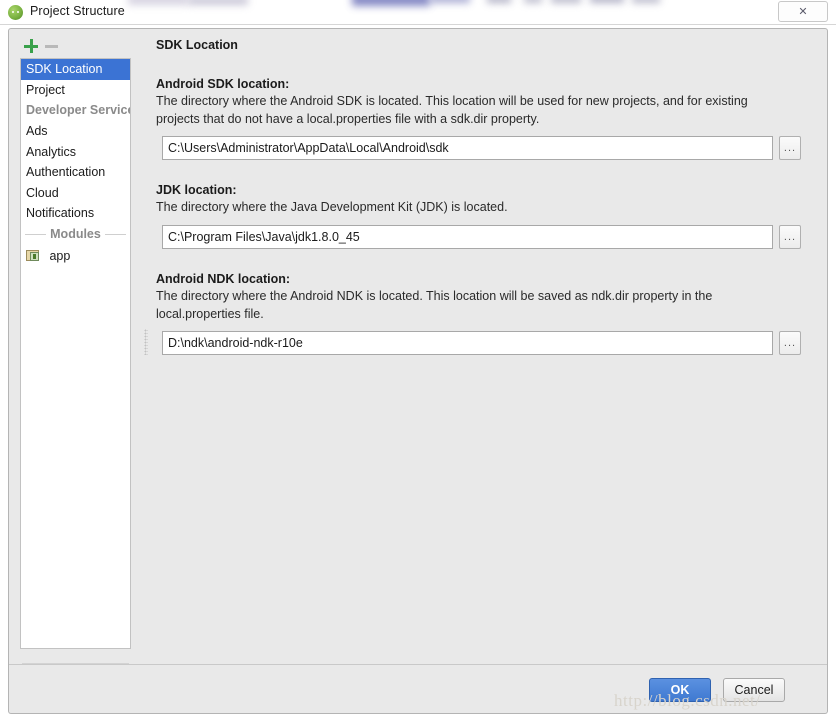 The height and width of the screenshot is (722, 836). Describe the element at coordinates (60, 255) in the screenshot. I see `sidebar-item-label: app` at that location.